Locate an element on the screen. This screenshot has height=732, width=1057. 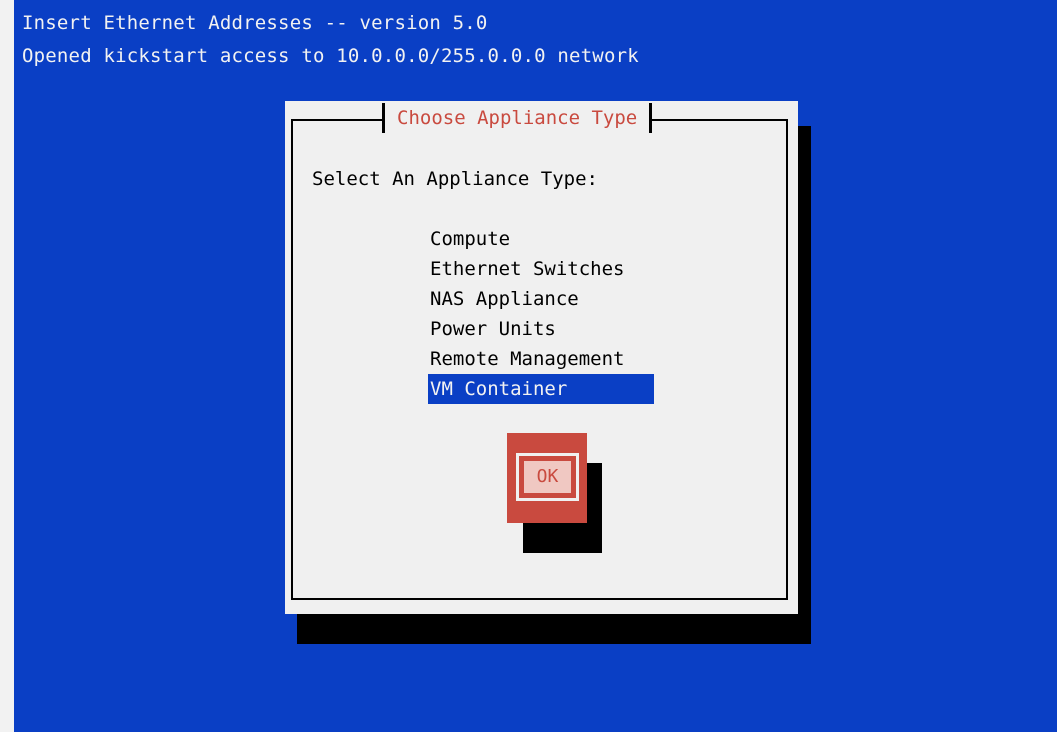
list-item-ethernet-switches: Ethernet Switches is located at coordinates (541, 269).